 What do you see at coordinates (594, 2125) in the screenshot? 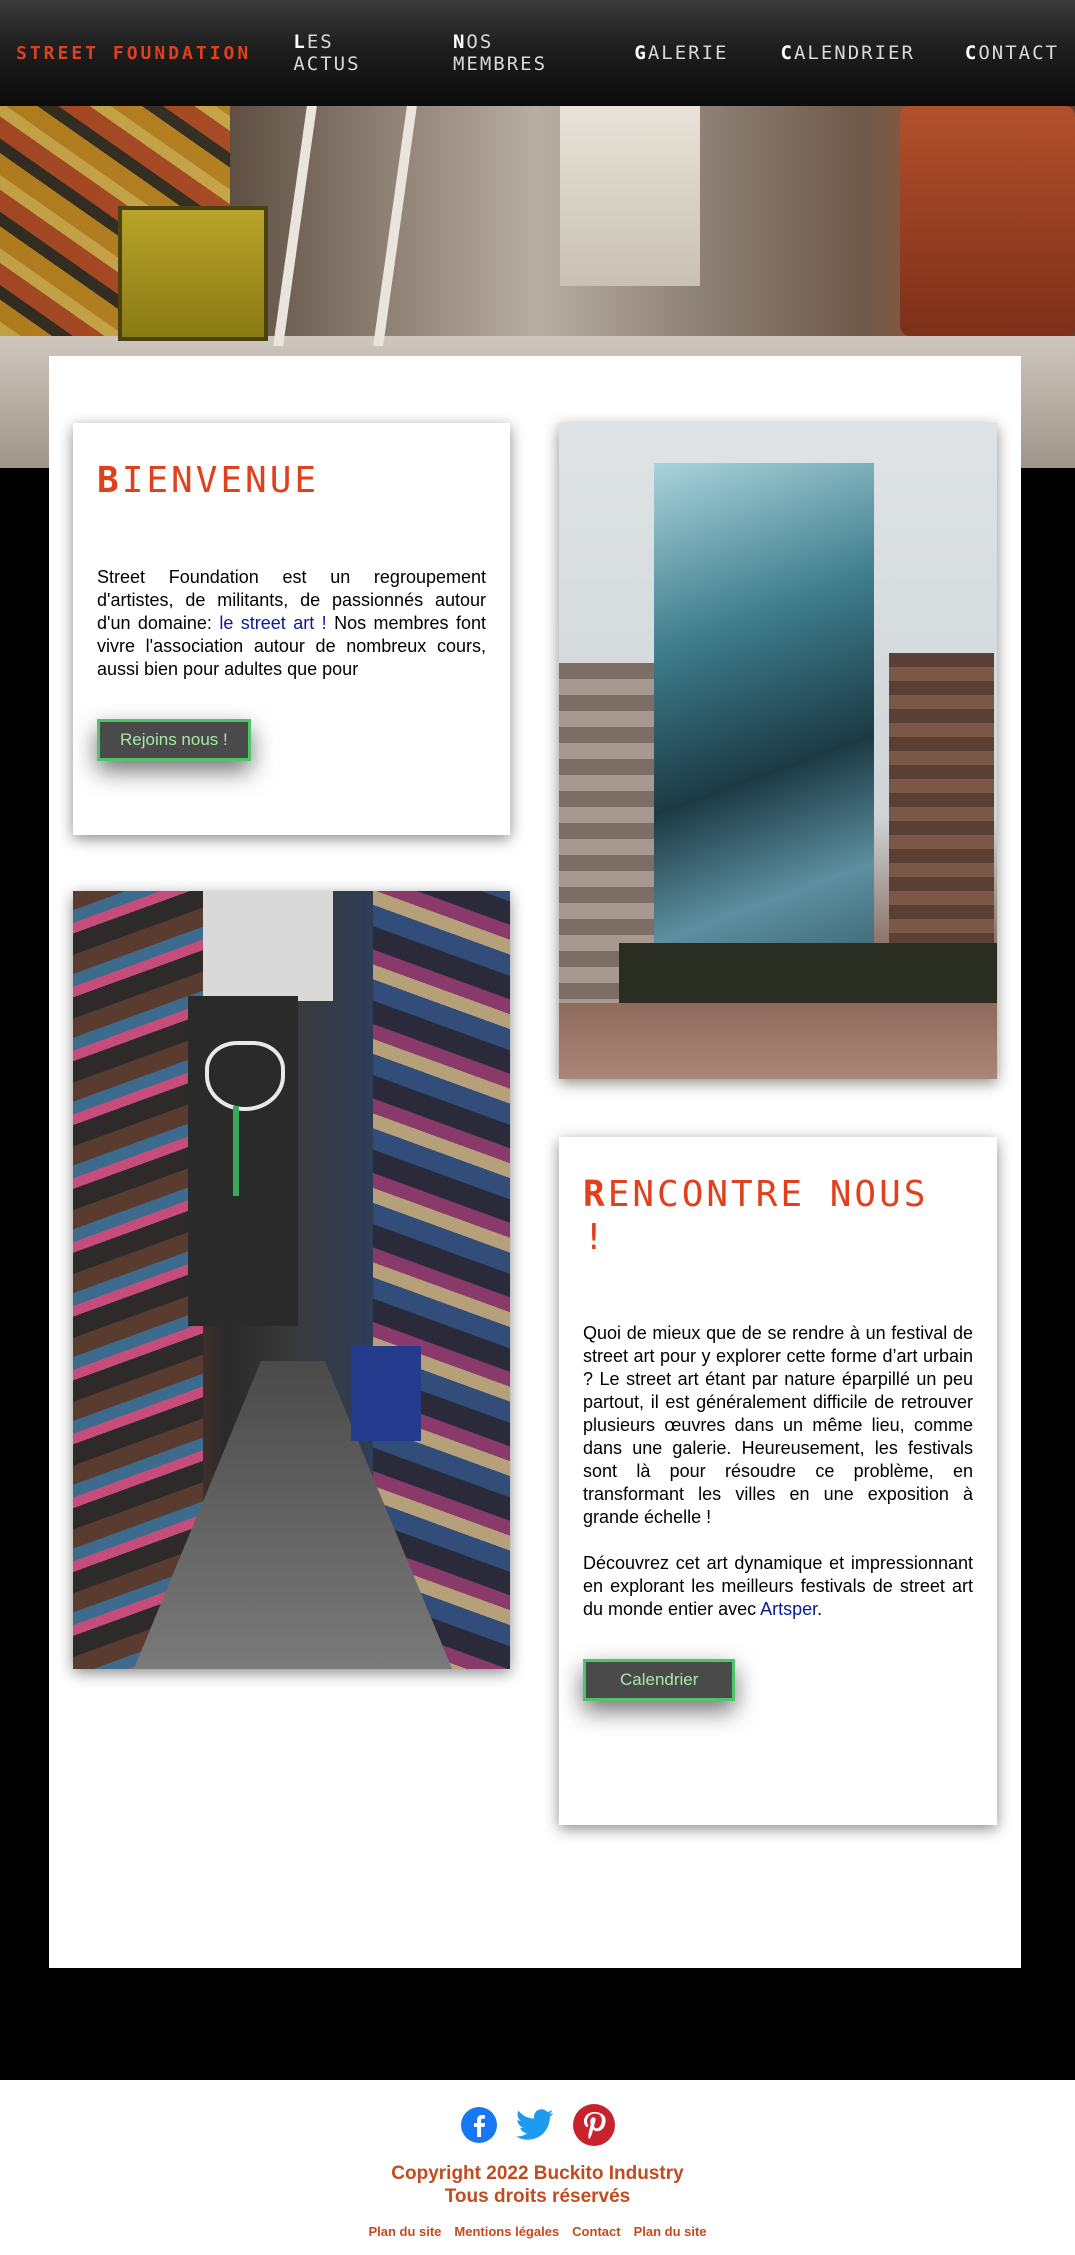
I see `pinterest-icon` at bounding box center [594, 2125].